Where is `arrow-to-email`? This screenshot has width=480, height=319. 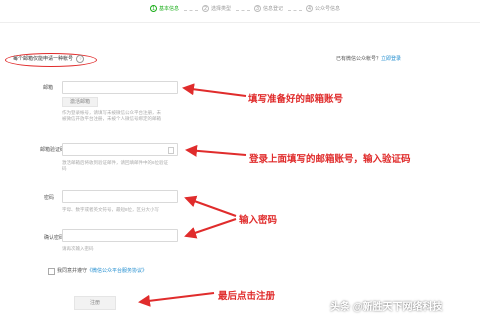 arrow-to-email is located at coordinates (214, 90).